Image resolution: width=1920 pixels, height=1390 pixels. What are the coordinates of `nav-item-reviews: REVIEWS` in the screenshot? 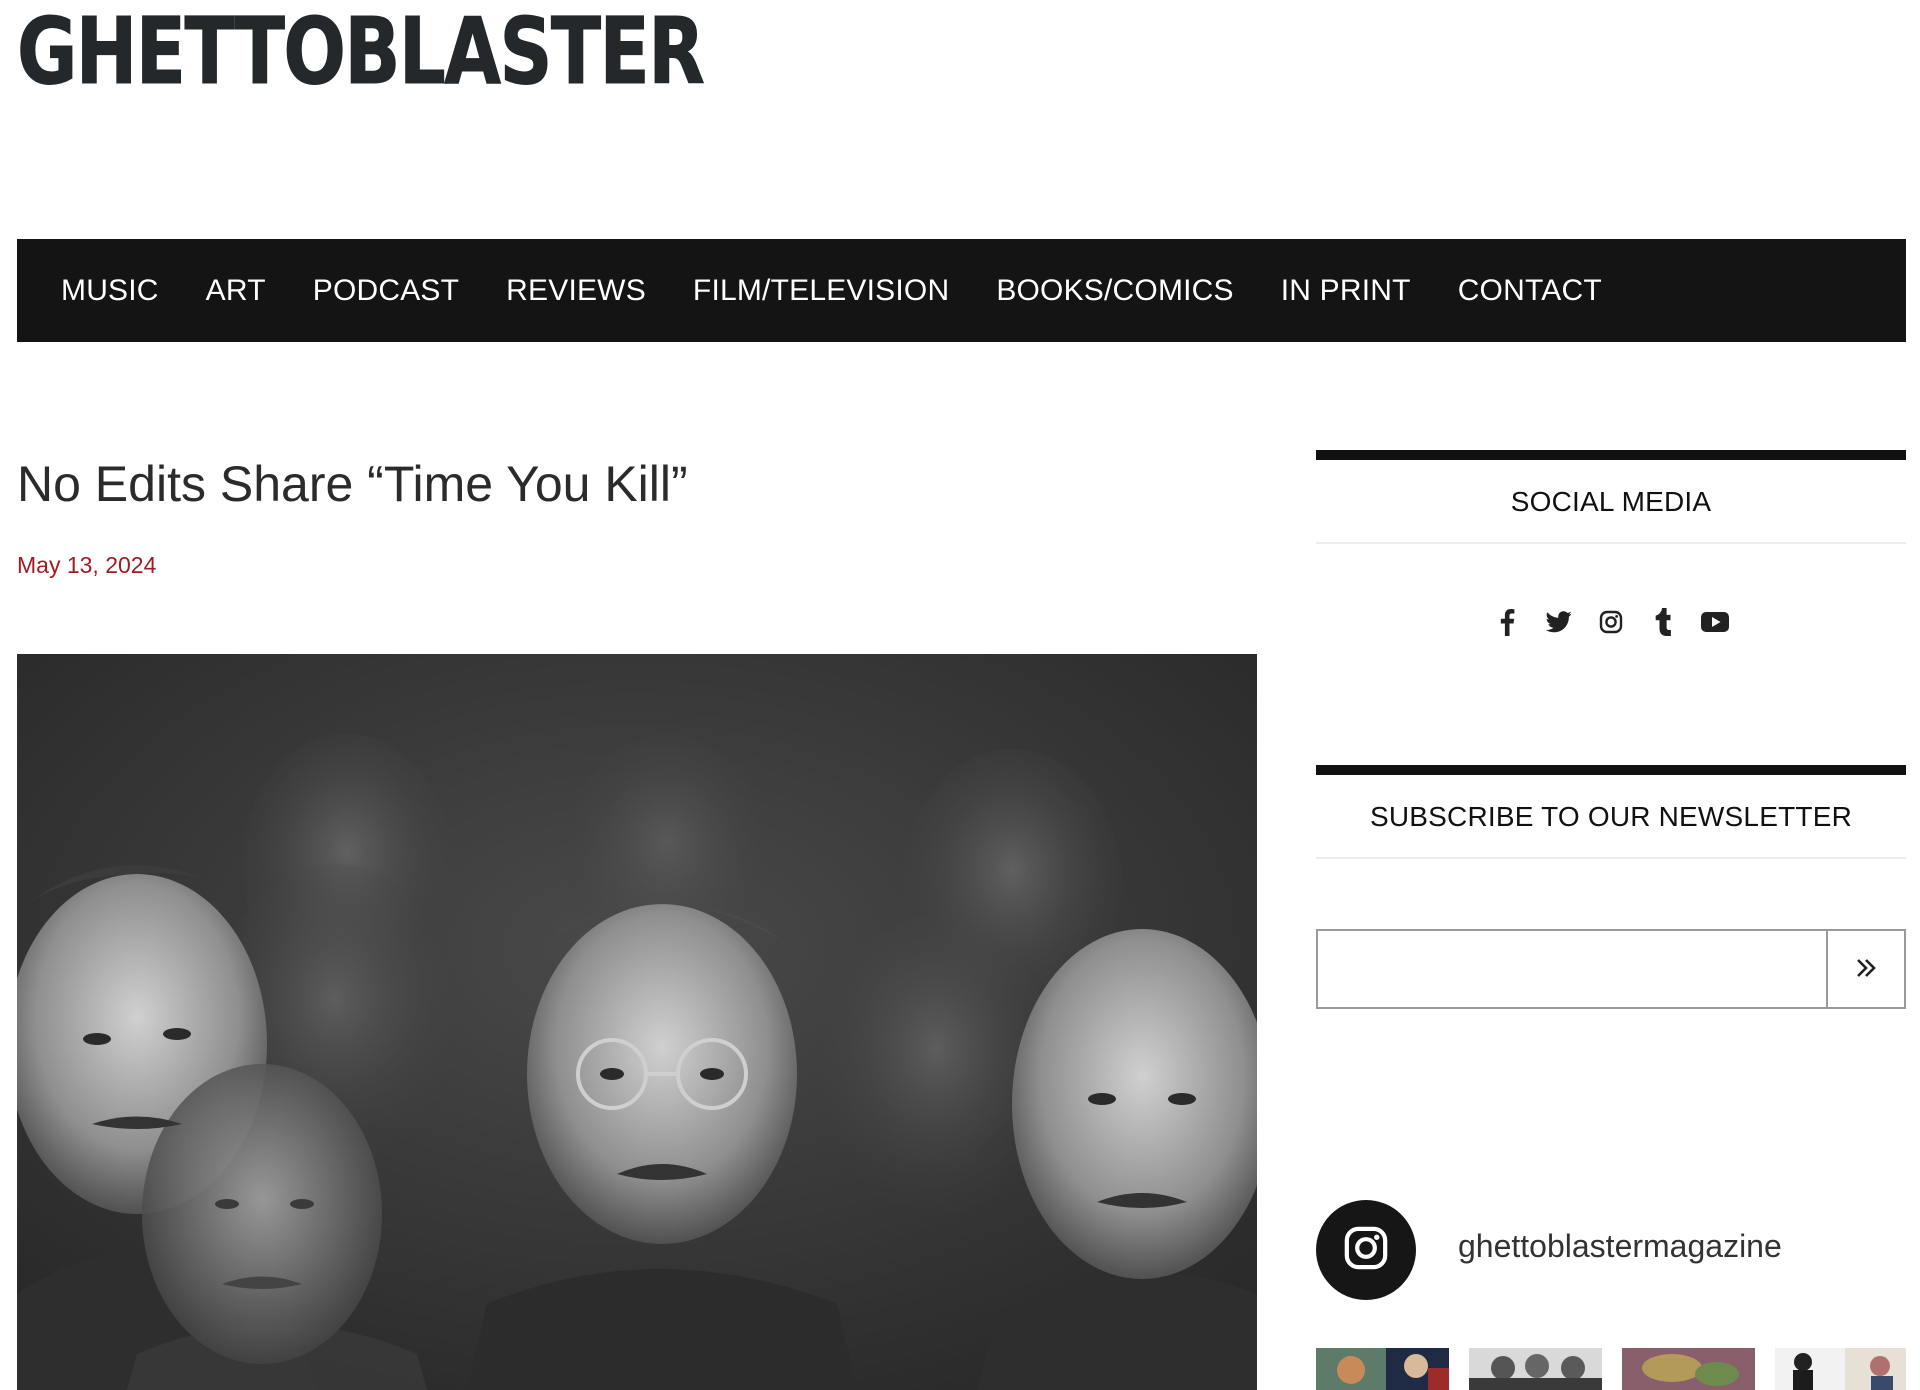 It's located at (576, 291).